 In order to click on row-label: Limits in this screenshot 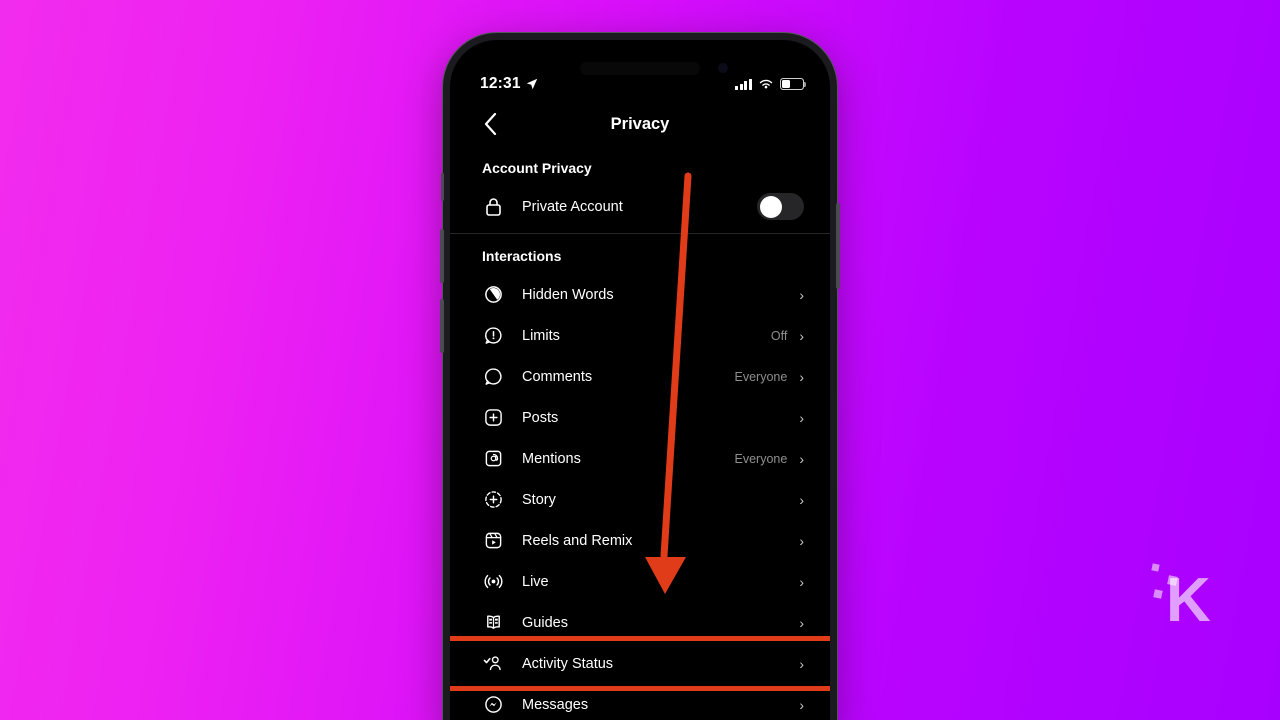, I will do `click(541, 335)`.